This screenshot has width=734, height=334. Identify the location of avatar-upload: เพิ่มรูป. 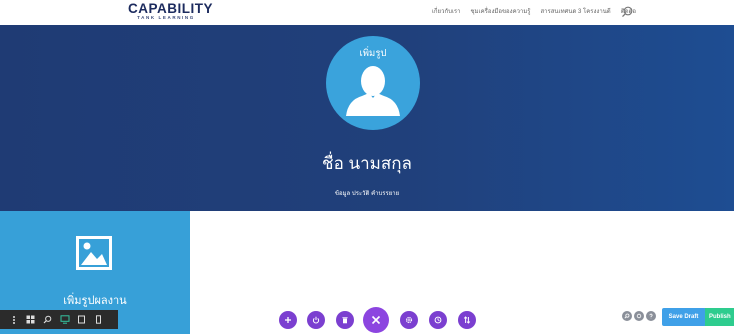
(373, 83).